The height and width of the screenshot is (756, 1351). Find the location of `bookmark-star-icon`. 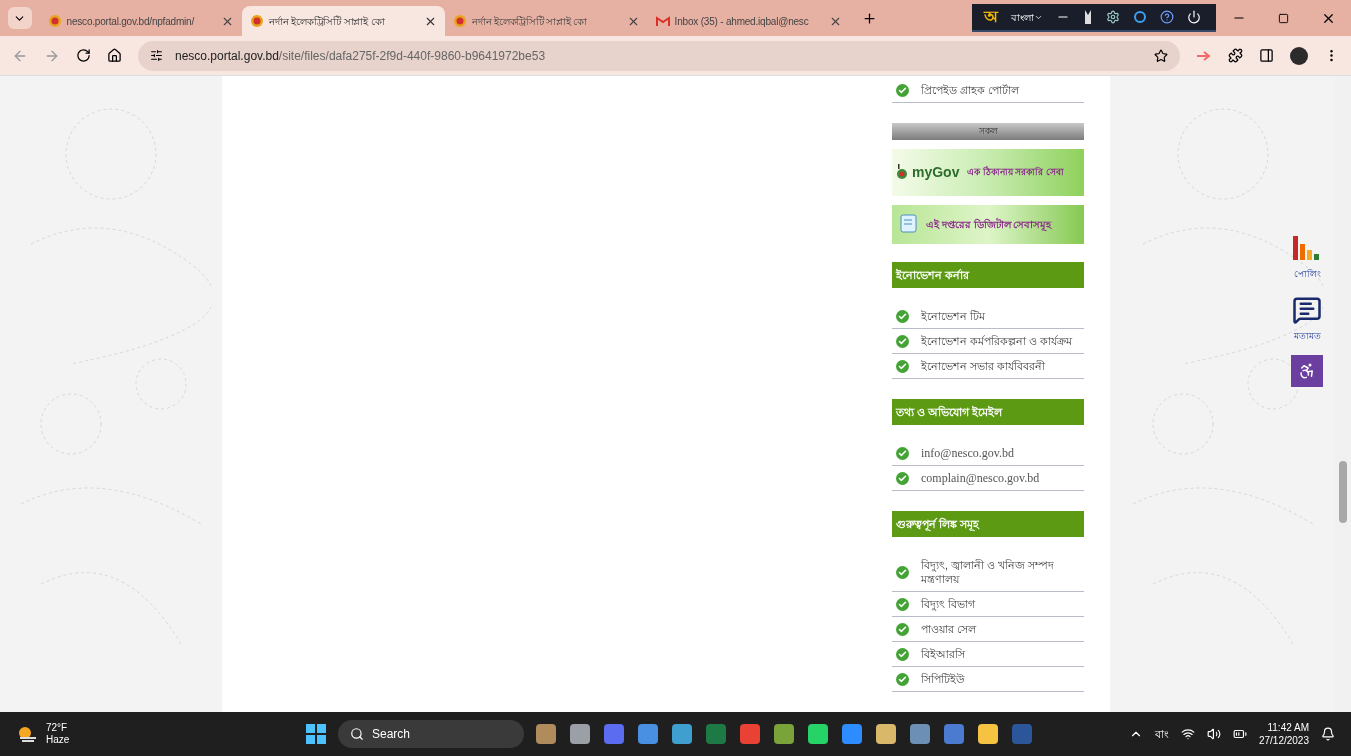

bookmark-star-icon is located at coordinates (1161, 55).